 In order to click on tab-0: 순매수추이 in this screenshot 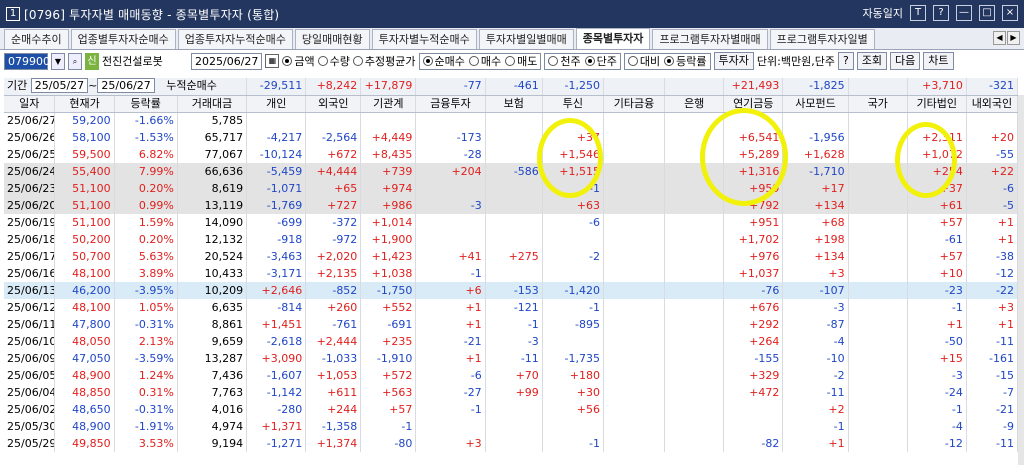, I will do `click(36, 39)`.